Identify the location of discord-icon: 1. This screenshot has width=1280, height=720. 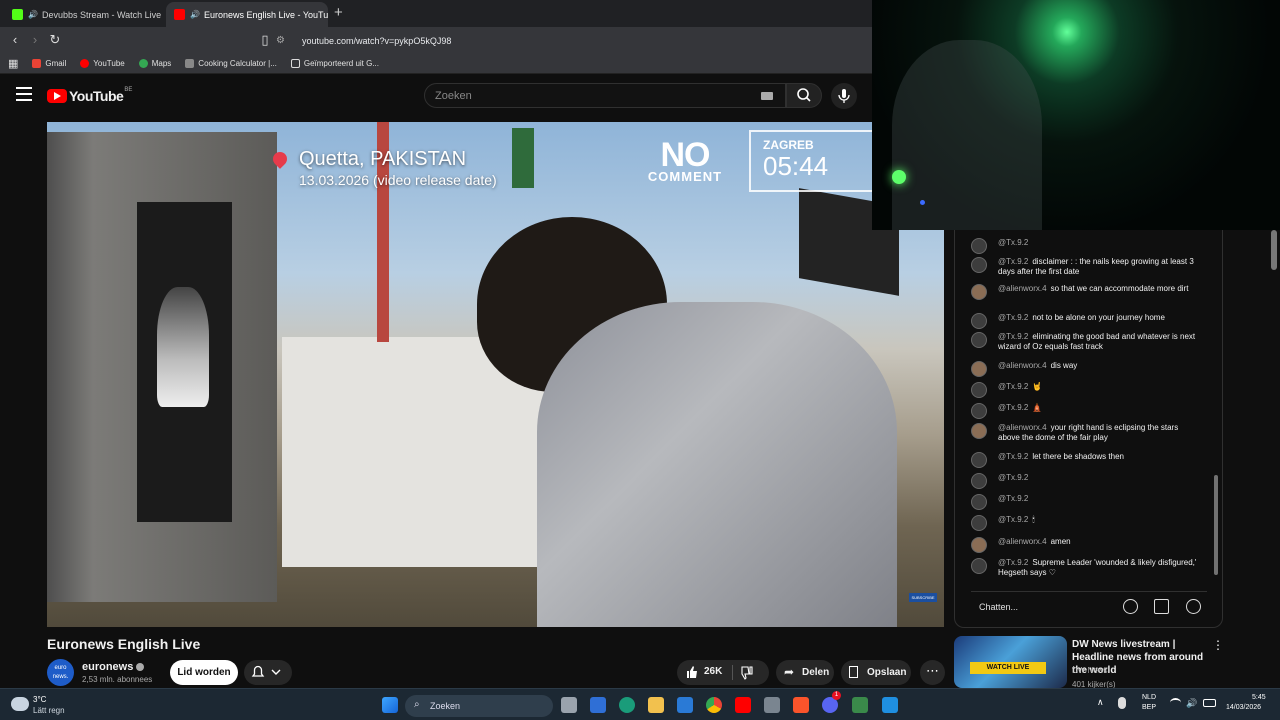
(831, 702).